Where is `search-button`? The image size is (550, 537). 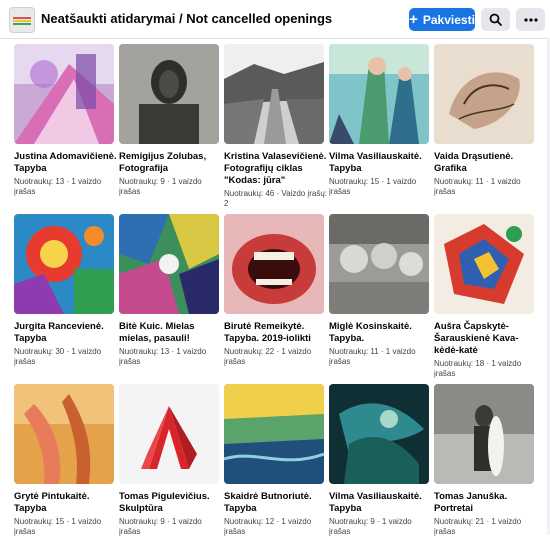 search-button is located at coordinates (495, 19).